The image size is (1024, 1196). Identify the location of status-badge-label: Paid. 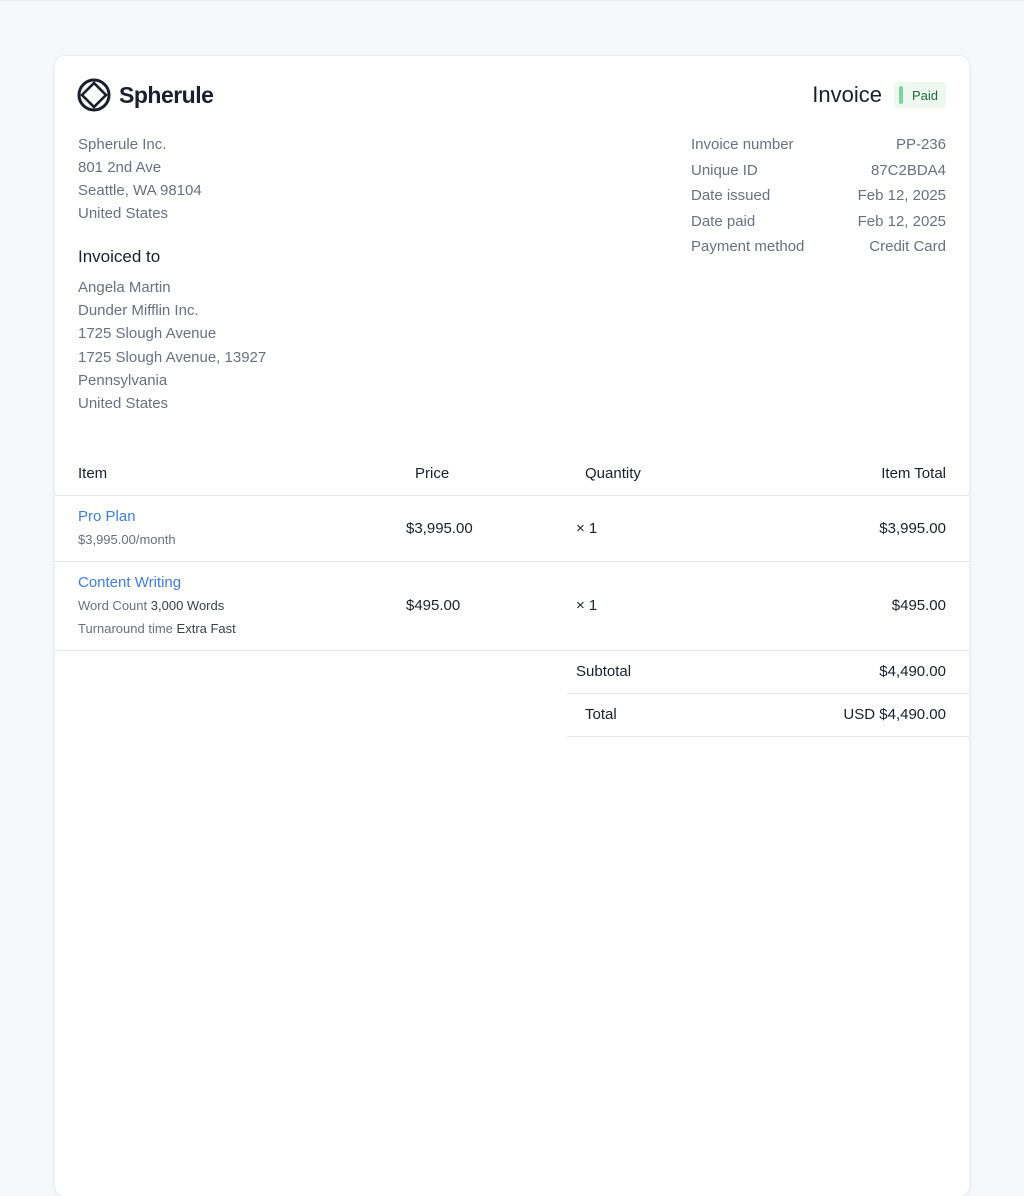
(924, 95).